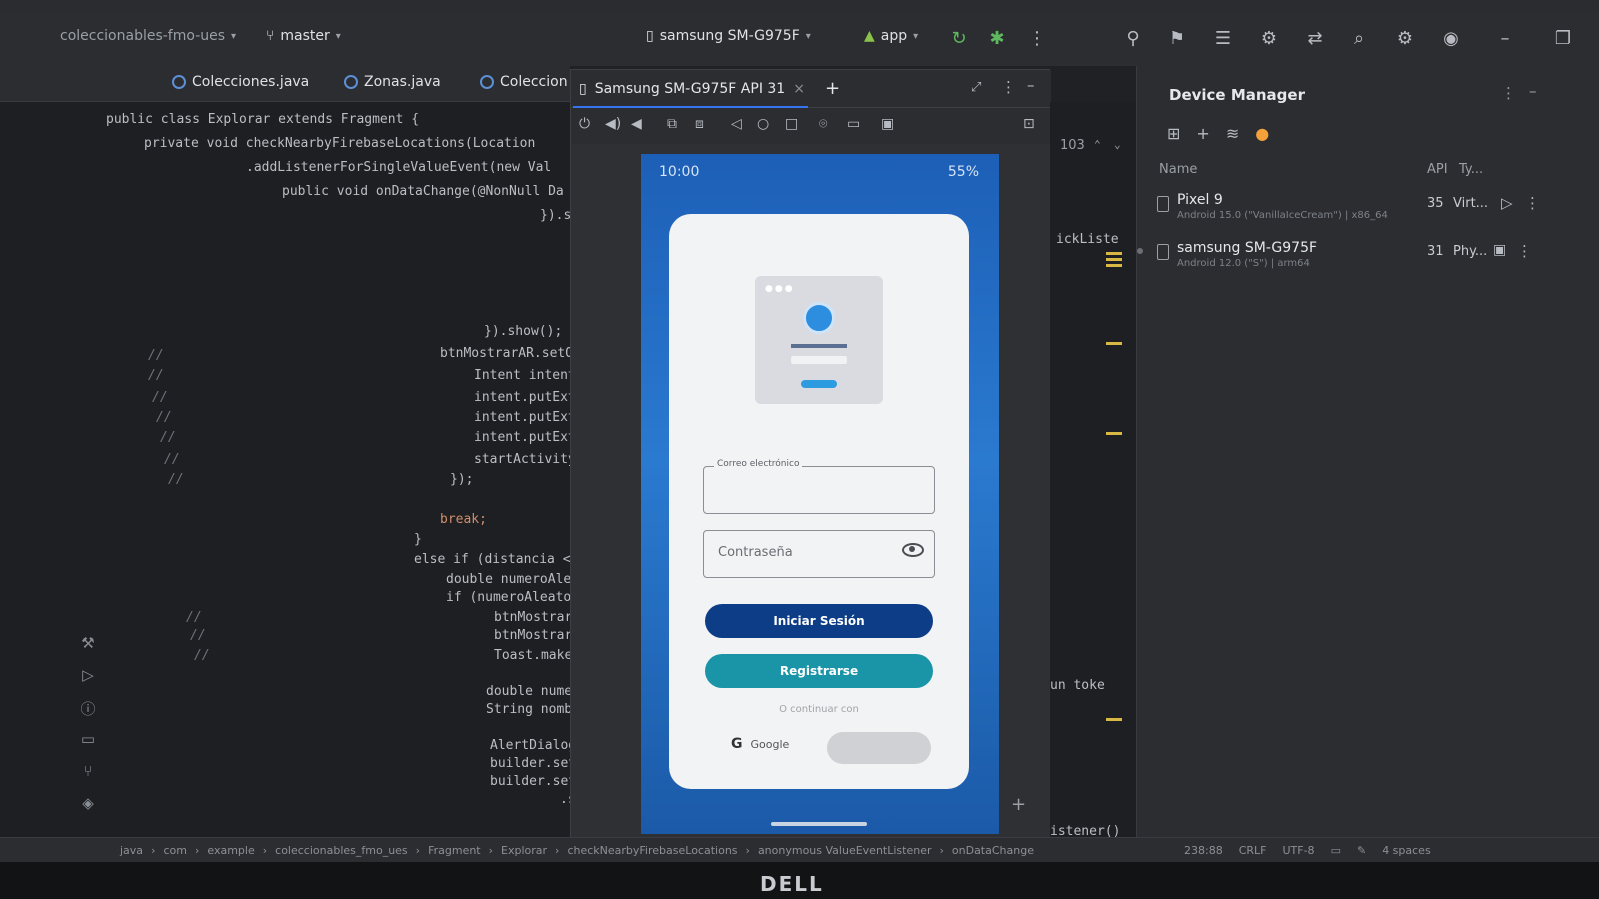 The image size is (1599, 899). Describe the element at coordinates (1177, 39) in the screenshot. I see `translate-icon: ⚑` at that location.